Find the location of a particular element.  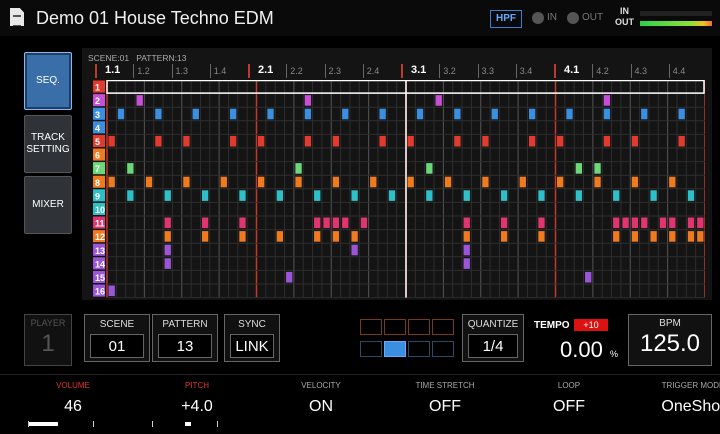

sidebar-item-mixer: MIXER is located at coordinates (48, 205).